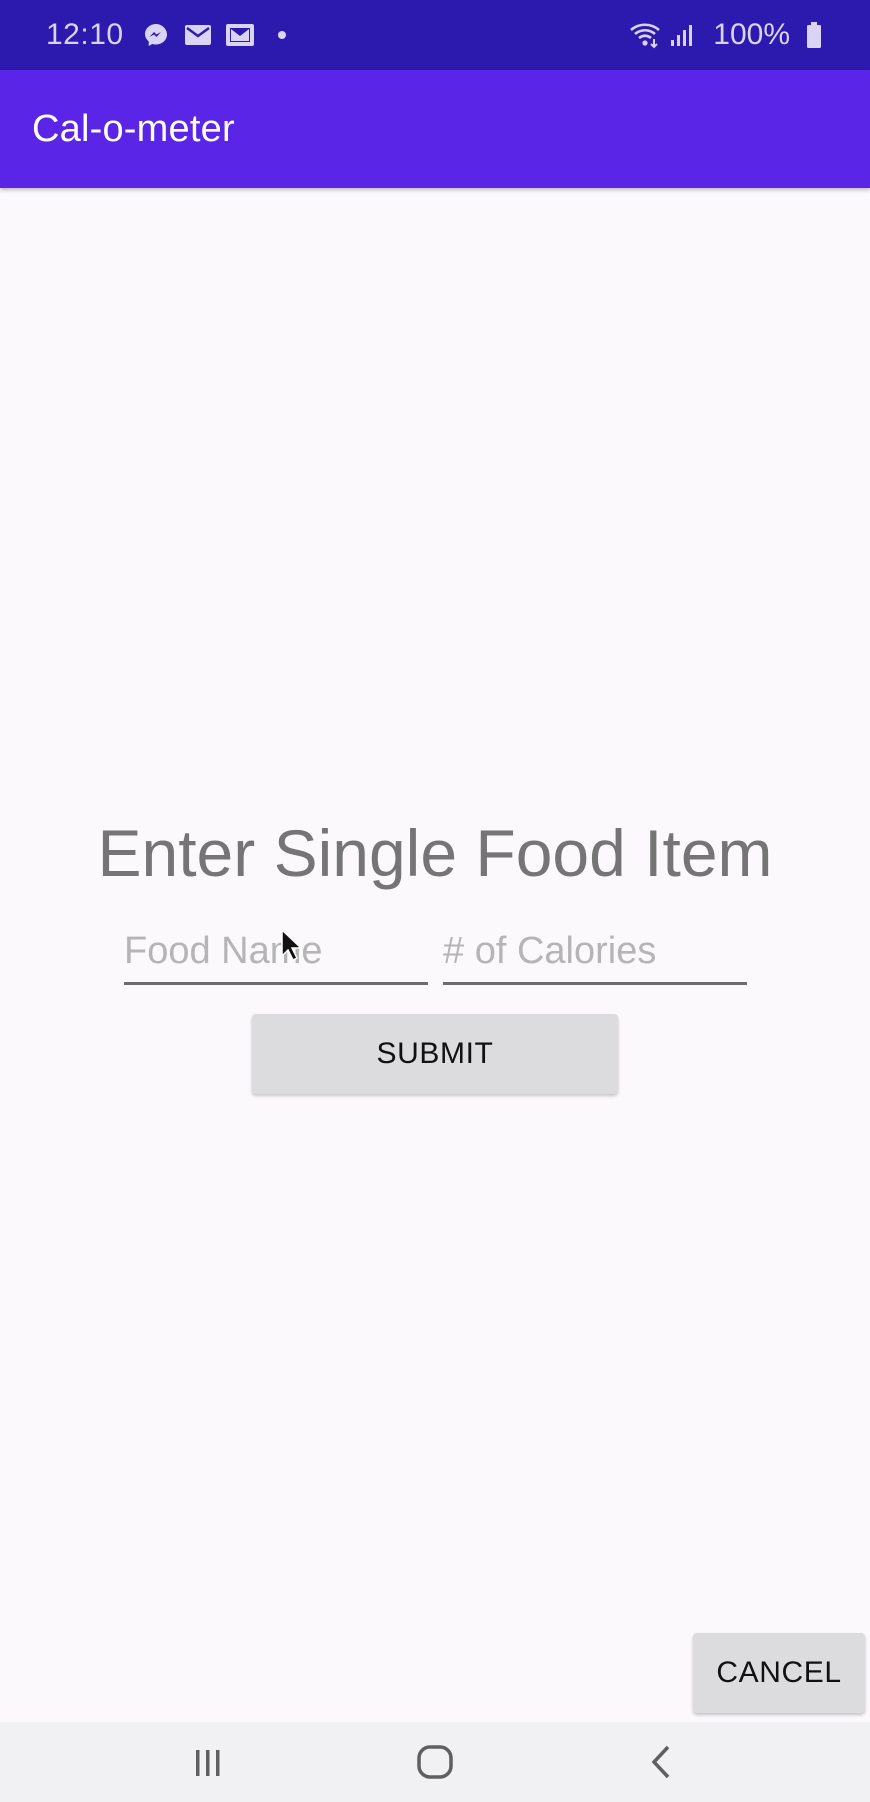 This screenshot has height=1802, width=870. Describe the element at coordinates (662, 1762) in the screenshot. I see `back-icon` at that location.